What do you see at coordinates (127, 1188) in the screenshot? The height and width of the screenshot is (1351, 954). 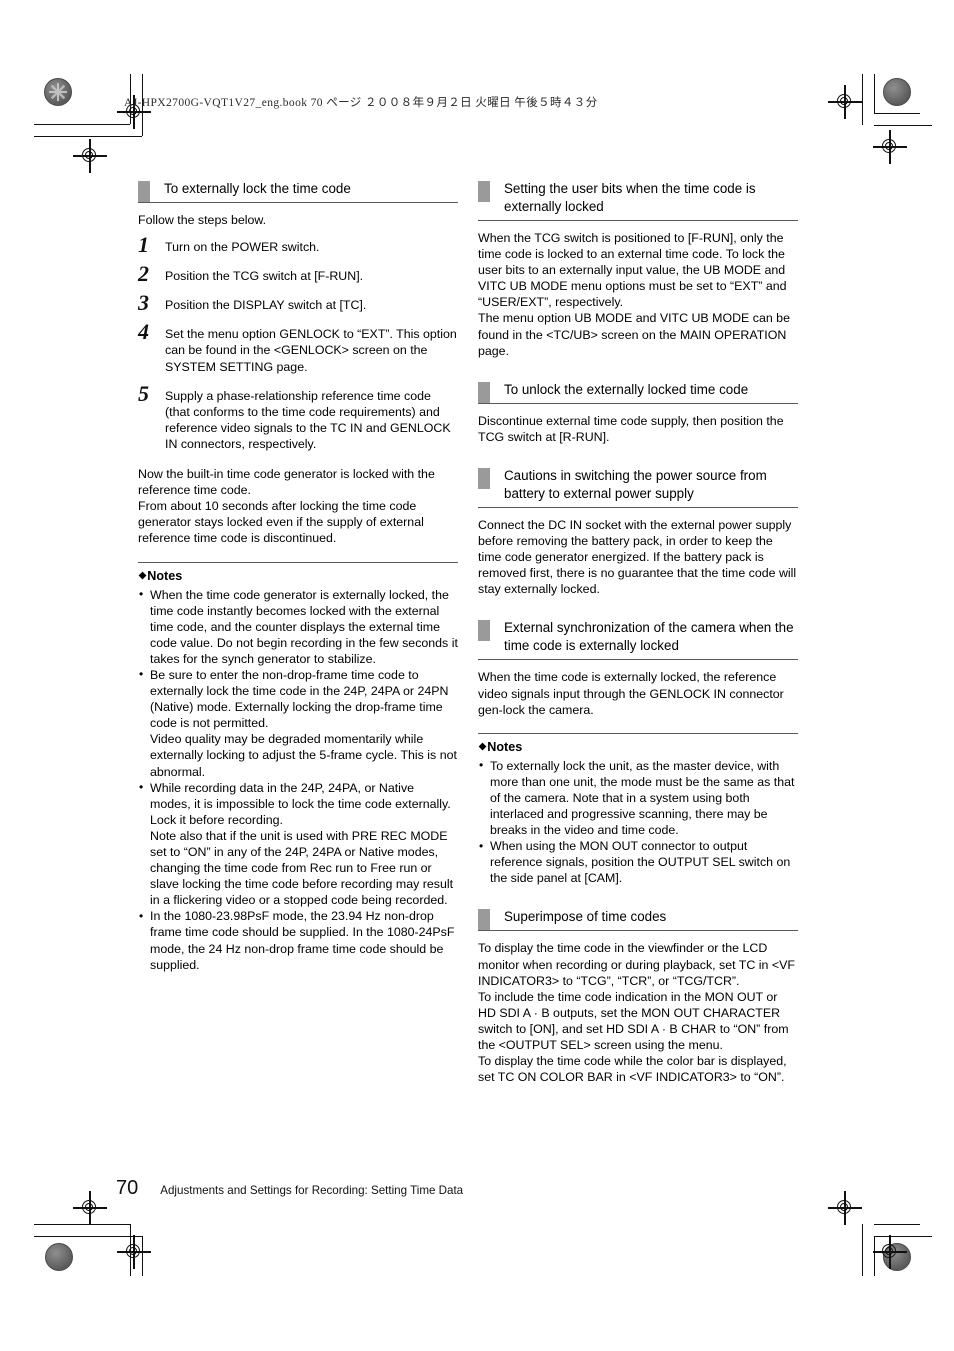 I see `page-number: 70` at bounding box center [127, 1188].